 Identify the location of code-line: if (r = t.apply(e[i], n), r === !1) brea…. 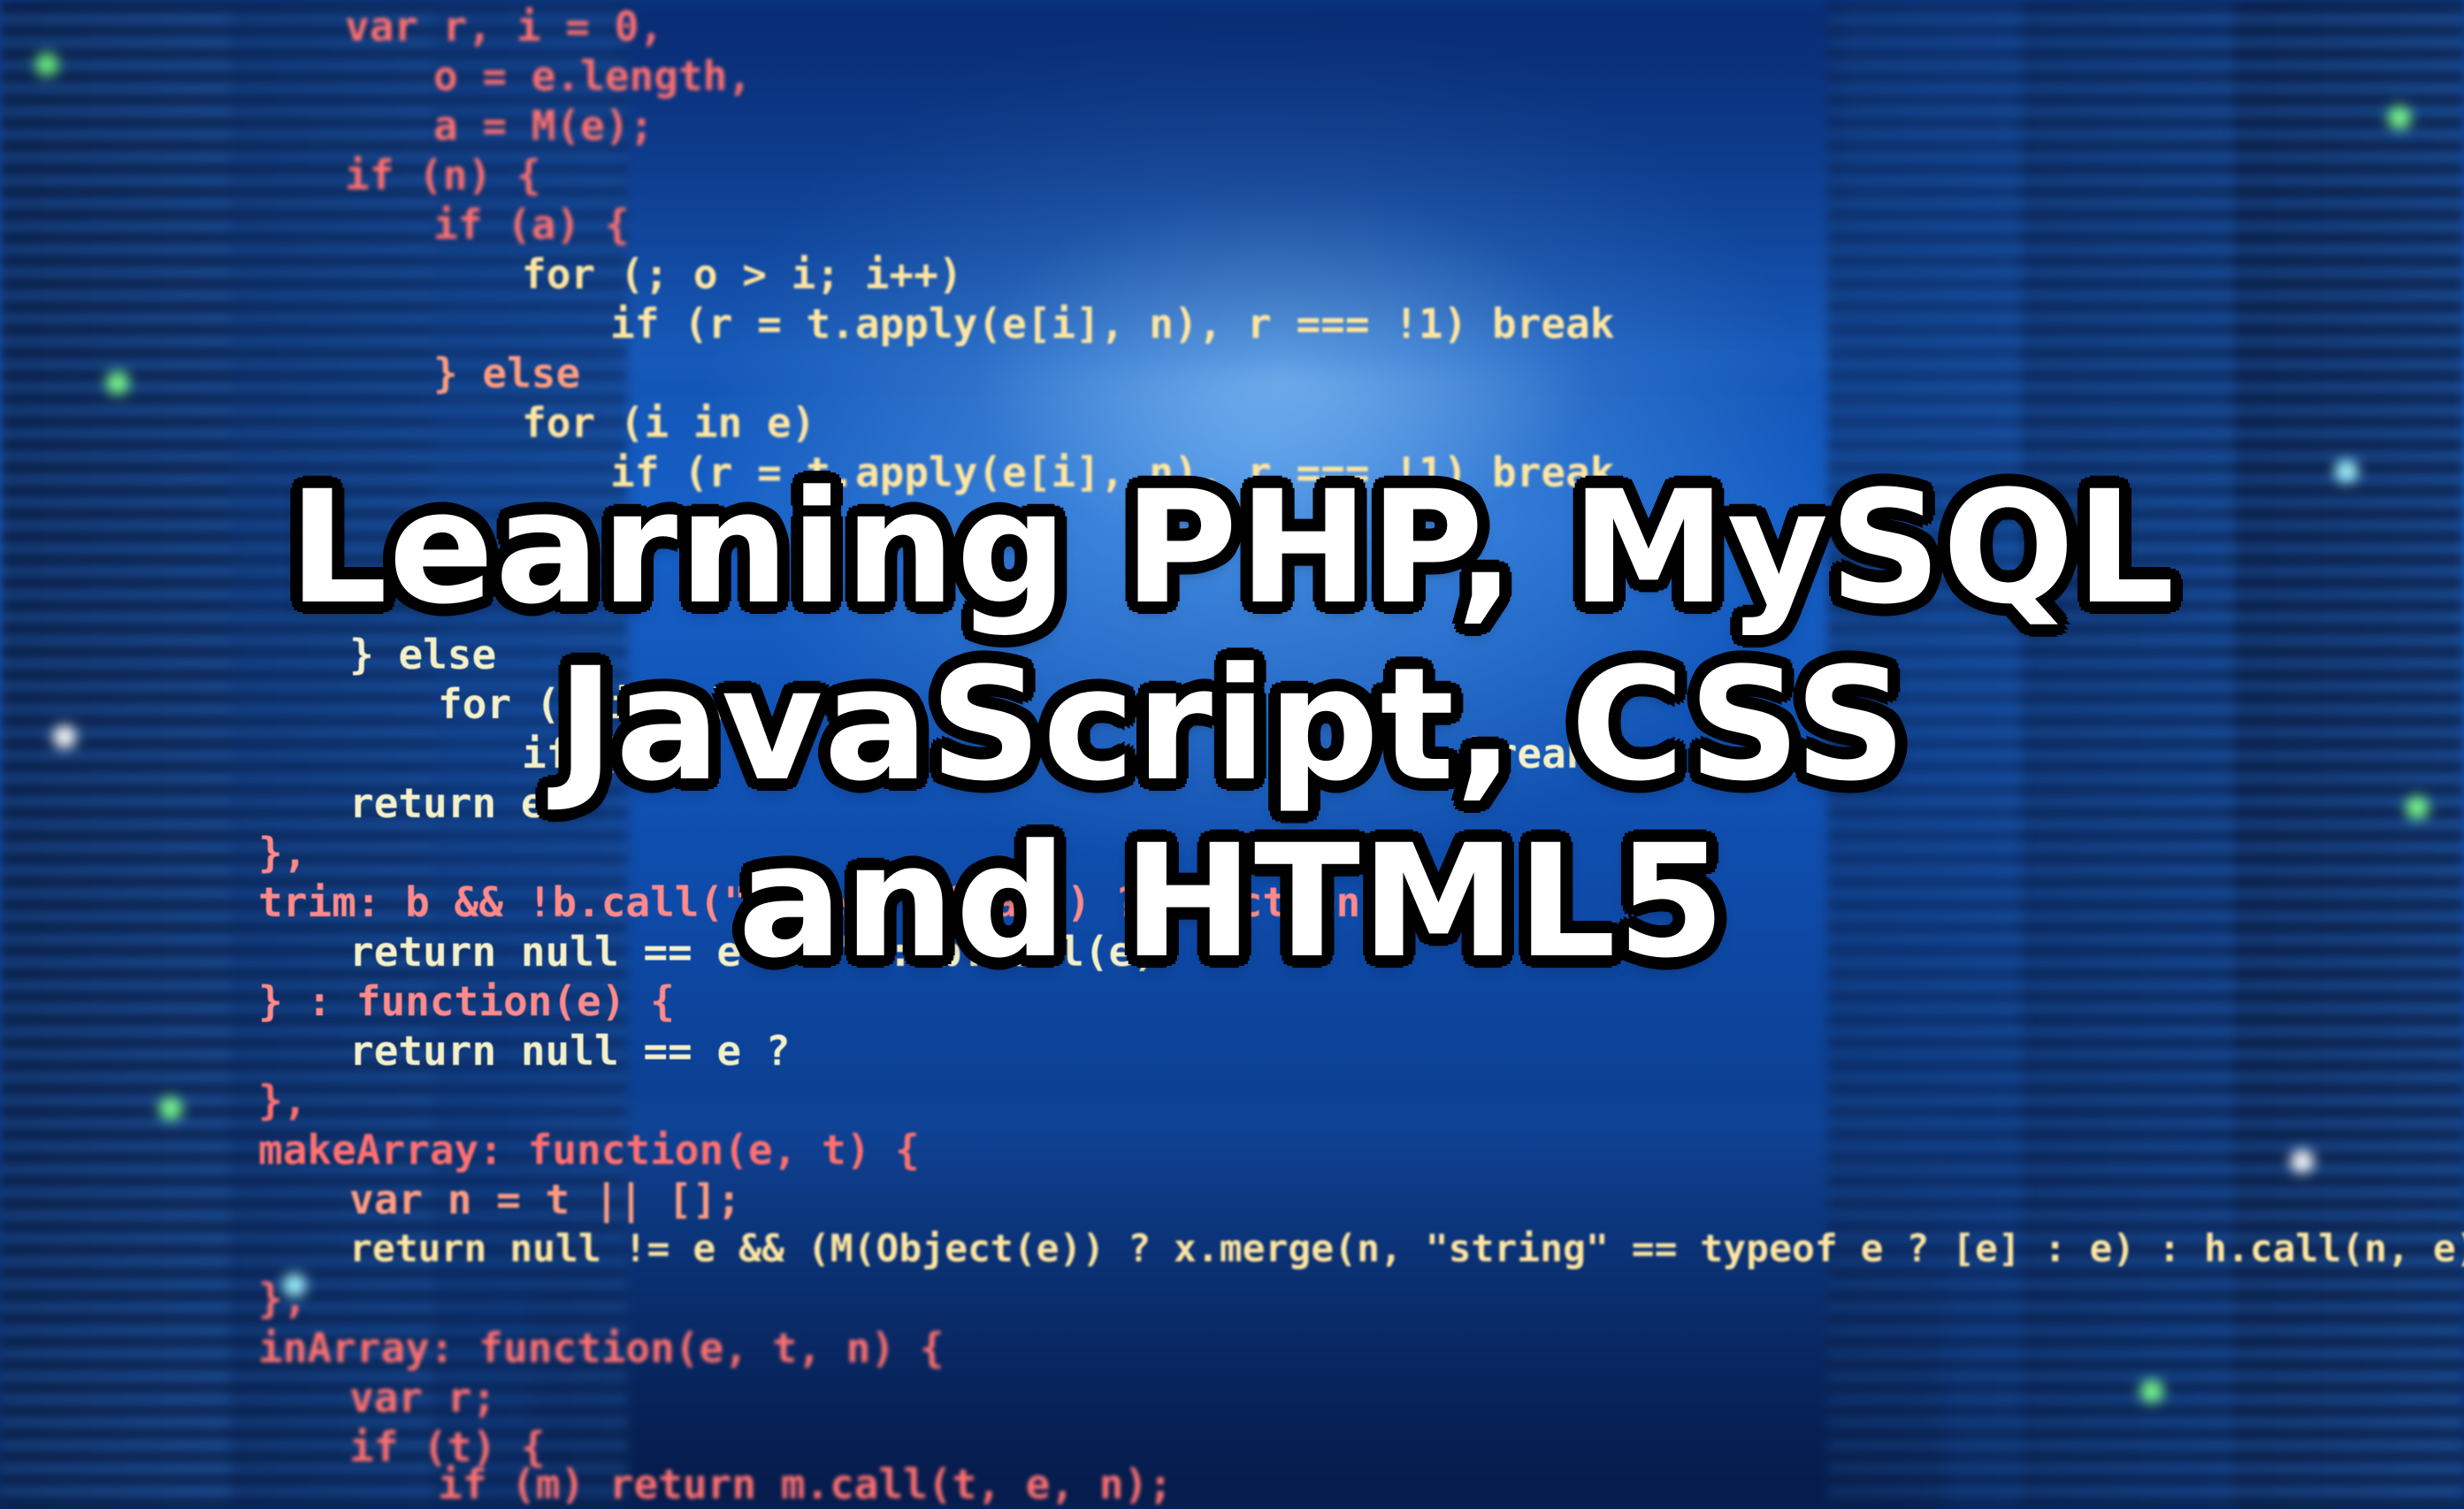
(1112, 324).